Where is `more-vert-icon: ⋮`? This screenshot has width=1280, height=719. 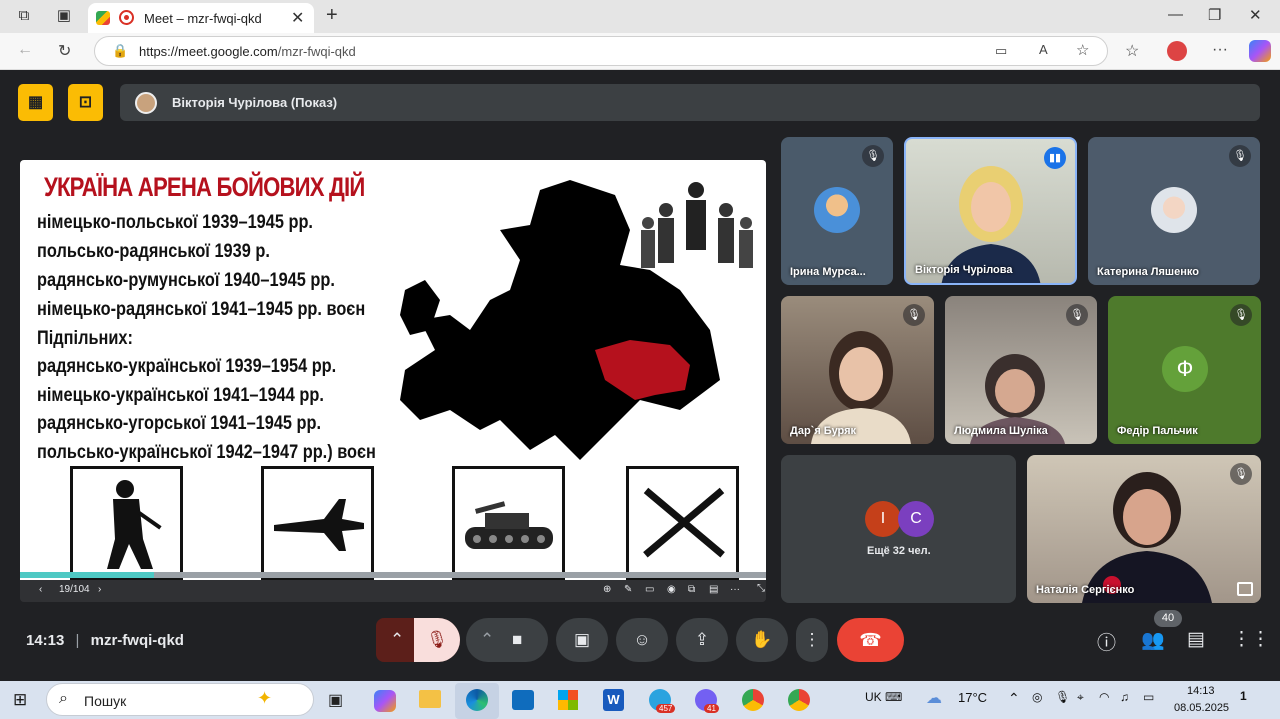 more-vert-icon: ⋮ is located at coordinates (812, 639).